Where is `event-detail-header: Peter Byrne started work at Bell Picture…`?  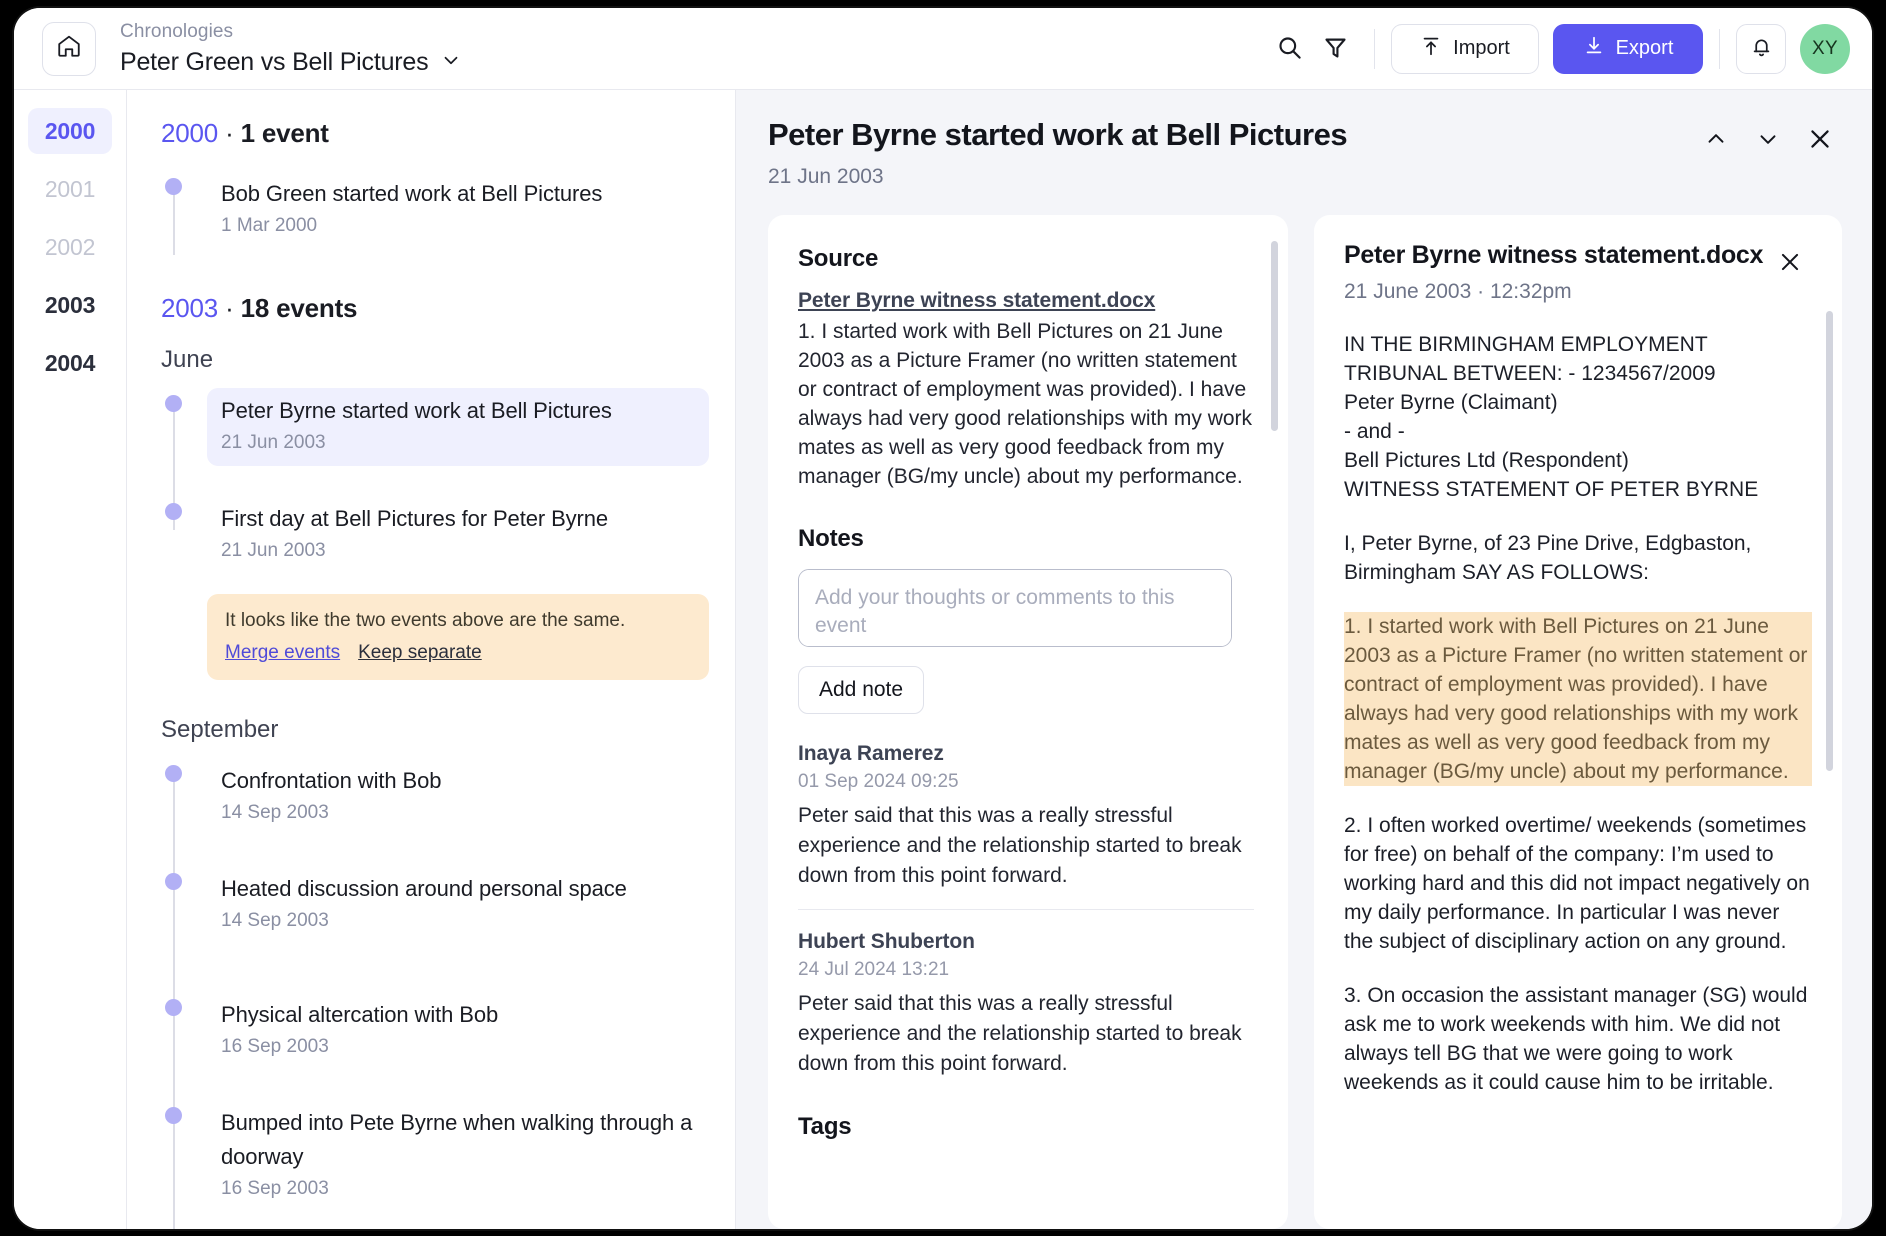 event-detail-header: Peter Byrne started work at Bell Picture… is located at coordinates (1305, 152).